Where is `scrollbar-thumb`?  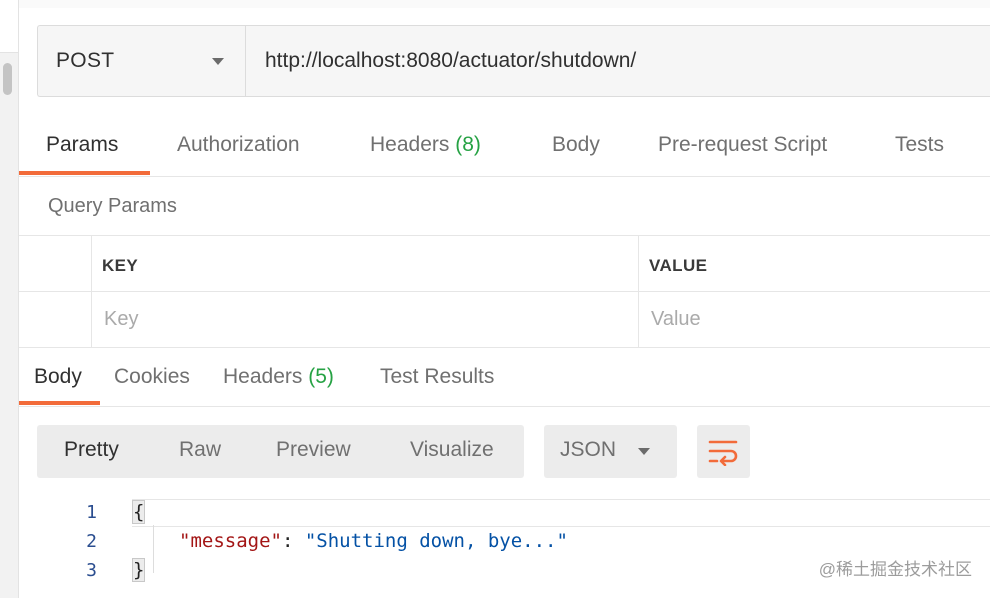 scrollbar-thumb is located at coordinates (7, 79).